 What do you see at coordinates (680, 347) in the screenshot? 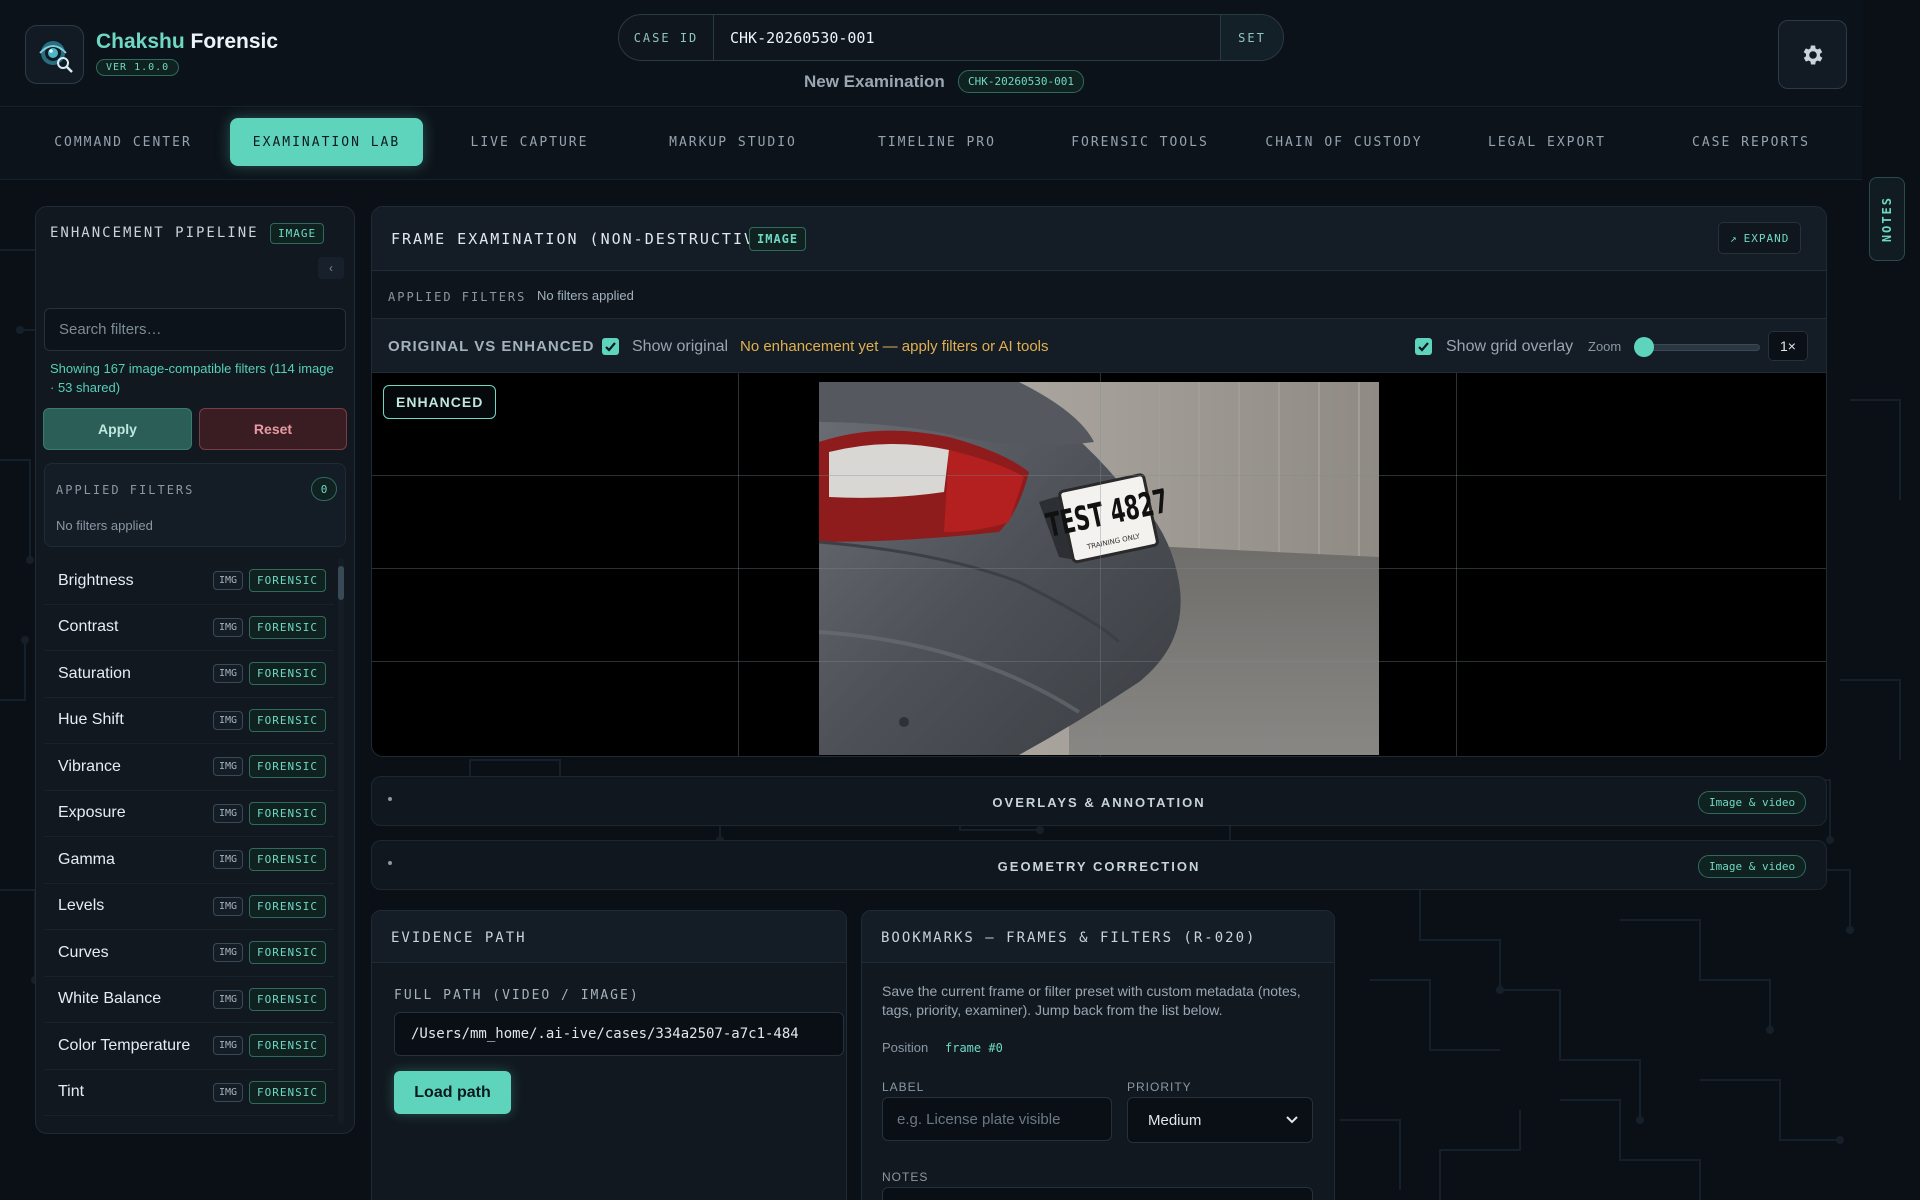
I see `show-original-label: Show original` at bounding box center [680, 347].